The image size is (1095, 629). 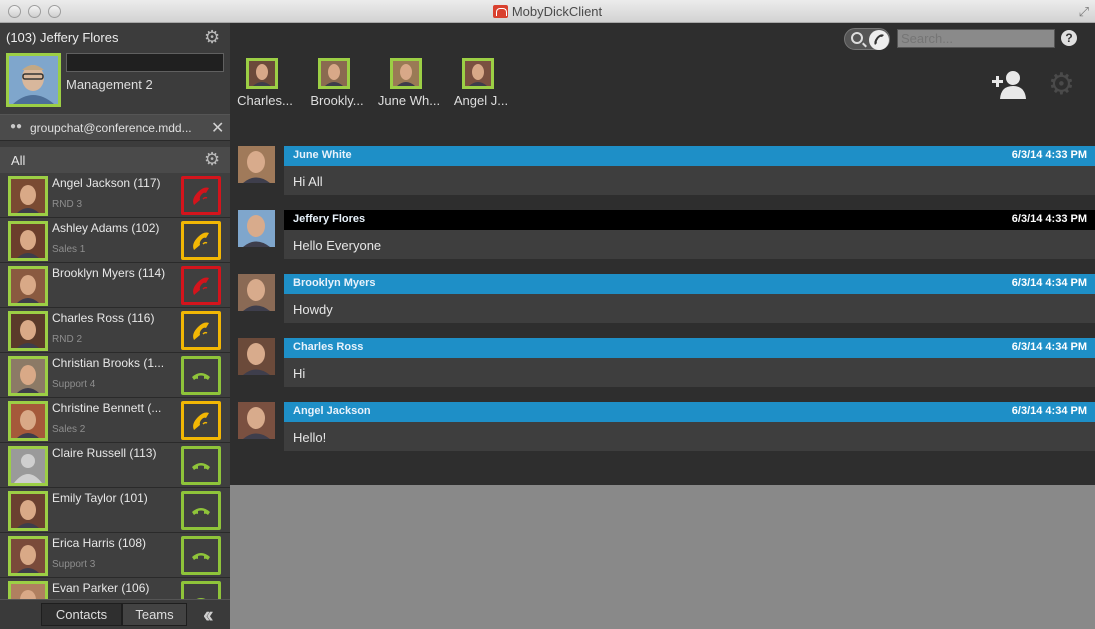 I want to click on contact-row: Erica Harris (108) Support 3, so click(x=115, y=555).